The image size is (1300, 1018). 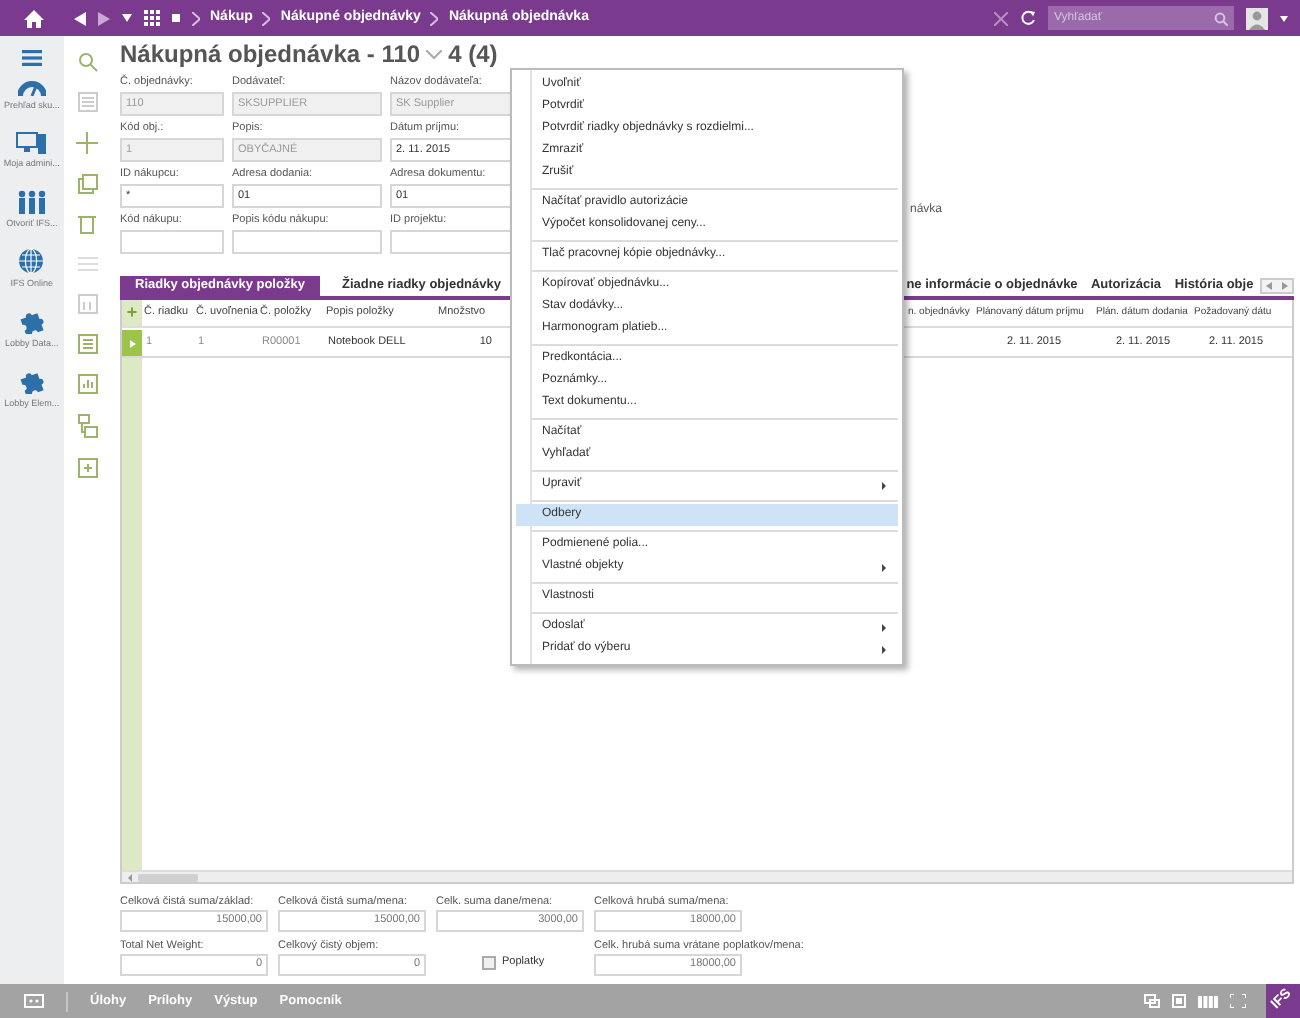 What do you see at coordinates (270, 55) in the screenshot?
I see `page-title: Nákupná objednávka - 110` at bounding box center [270, 55].